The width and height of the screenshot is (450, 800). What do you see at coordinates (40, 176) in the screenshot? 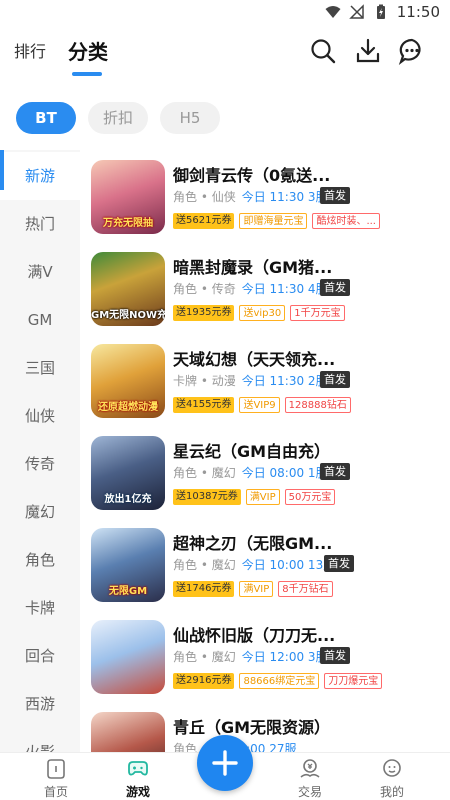
I see `sidebar-item-new: 新游` at bounding box center [40, 176].